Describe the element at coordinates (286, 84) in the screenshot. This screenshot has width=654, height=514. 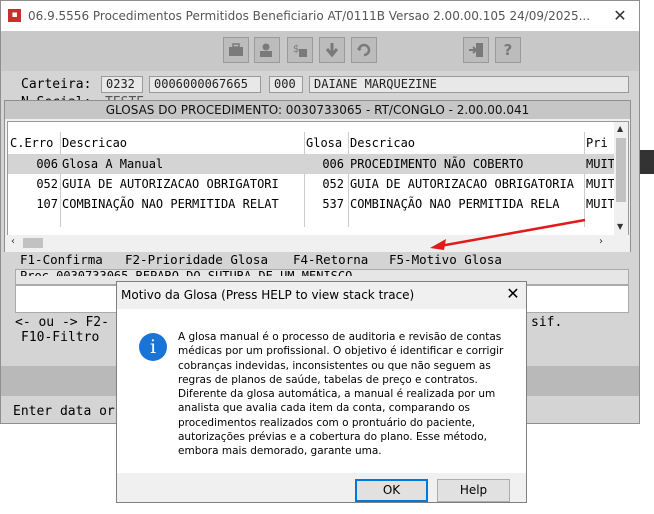
I see `carteira-field-3: 000` at that location.